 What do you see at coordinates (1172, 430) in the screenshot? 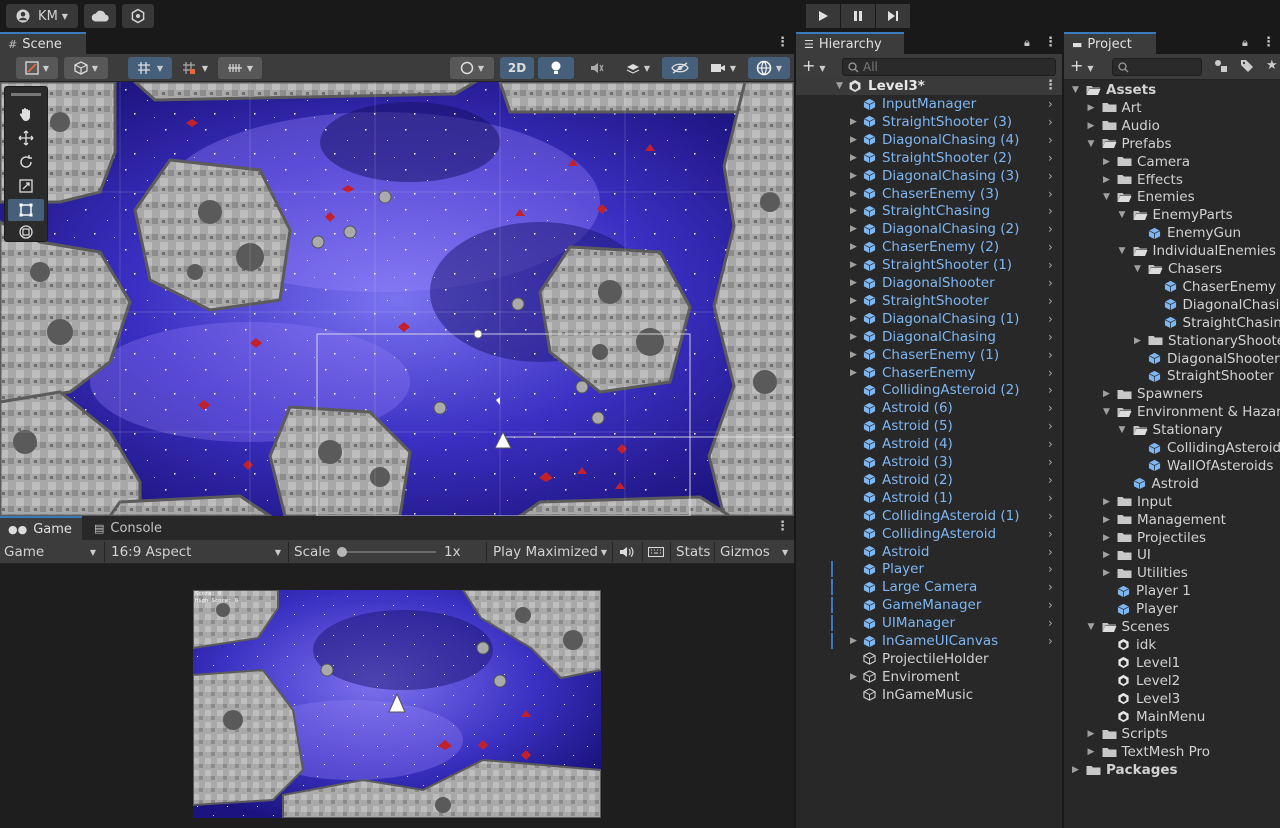
I see `project-row: ▼ Stationary` at bounding box center [1172, 430].